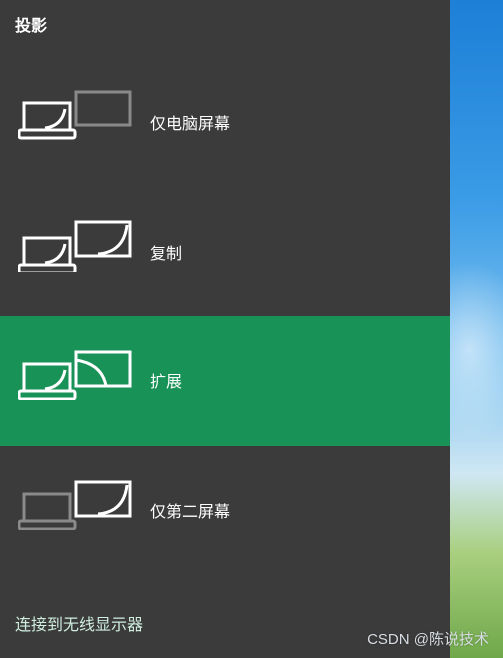 This screenshot has height=658, width=503. What do you see at coordinates (75, 115) in the screenshot?
I see `pc-screen-only-icon` at bounding box center [75, 115].